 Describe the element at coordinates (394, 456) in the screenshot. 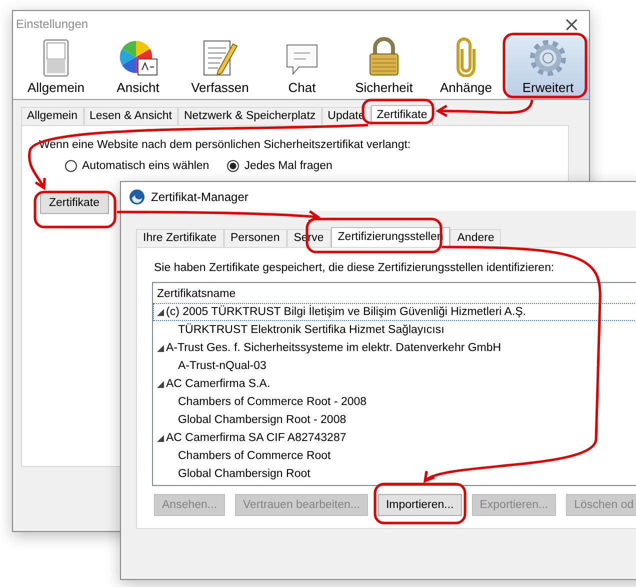

I see `tree-row: Chambers of Commerce Root` at that location.